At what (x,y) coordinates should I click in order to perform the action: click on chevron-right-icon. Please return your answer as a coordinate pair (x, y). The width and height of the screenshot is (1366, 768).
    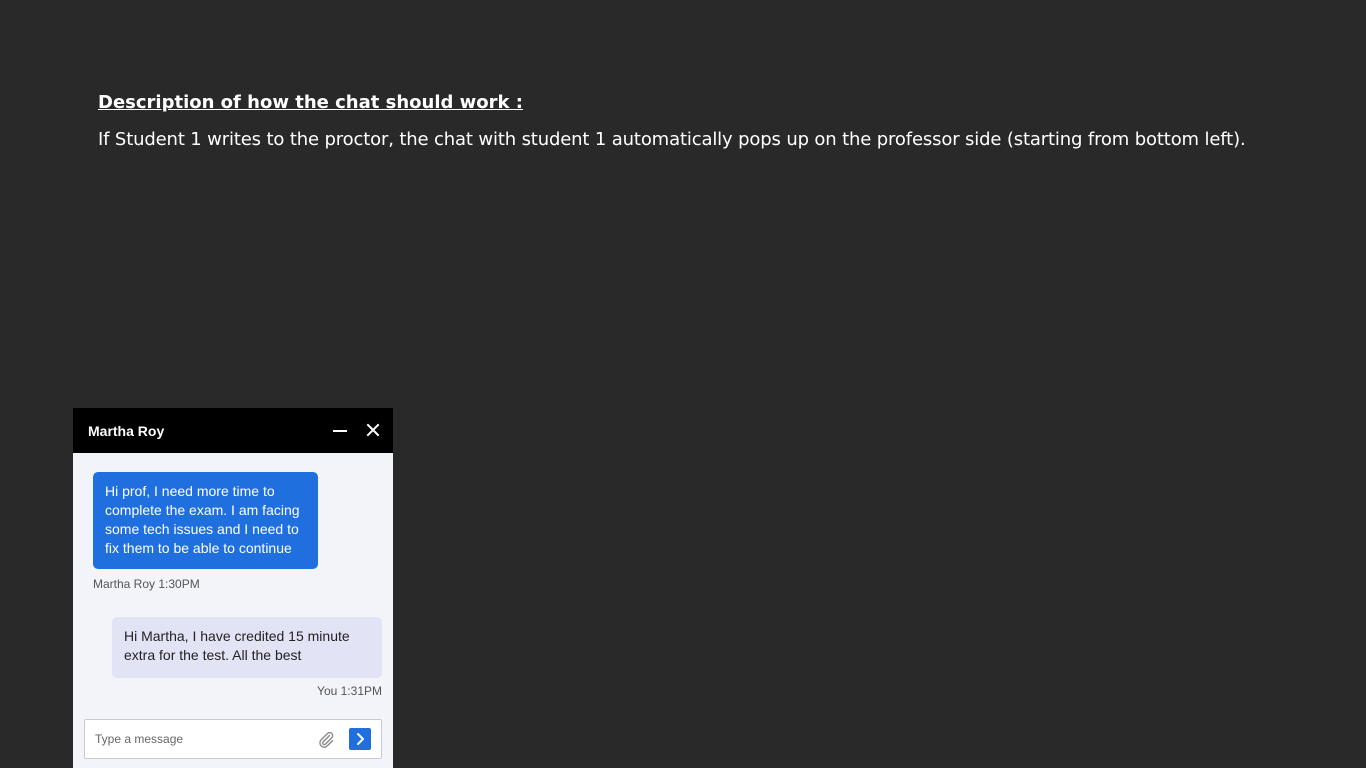
    Looking at the image, I should click on (360, 739).